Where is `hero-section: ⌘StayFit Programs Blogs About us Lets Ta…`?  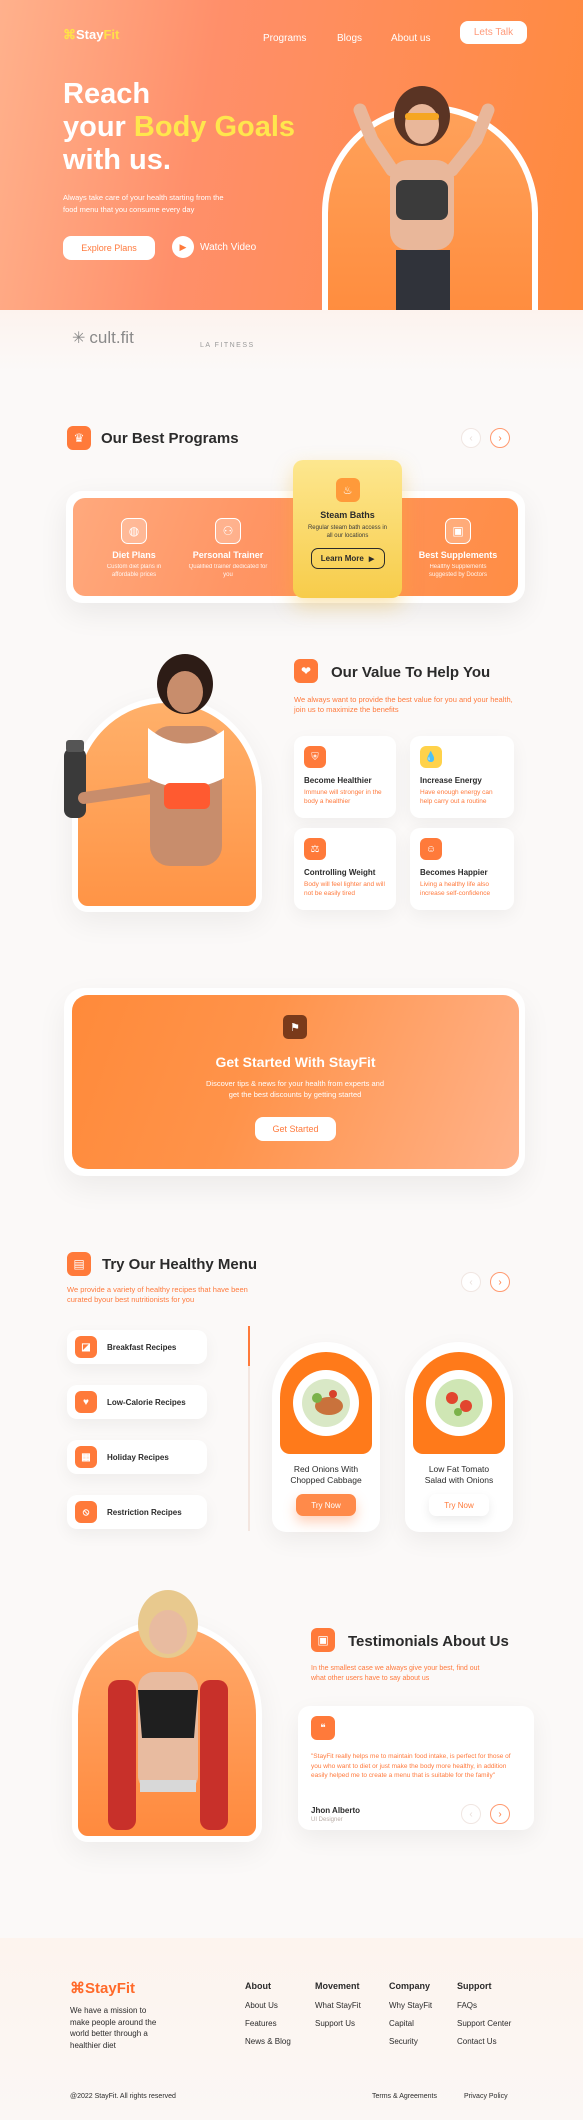 hero-section: ⌘StayFit Programs Blogs About us Lets Ta… is located at coordinates (291, 155).